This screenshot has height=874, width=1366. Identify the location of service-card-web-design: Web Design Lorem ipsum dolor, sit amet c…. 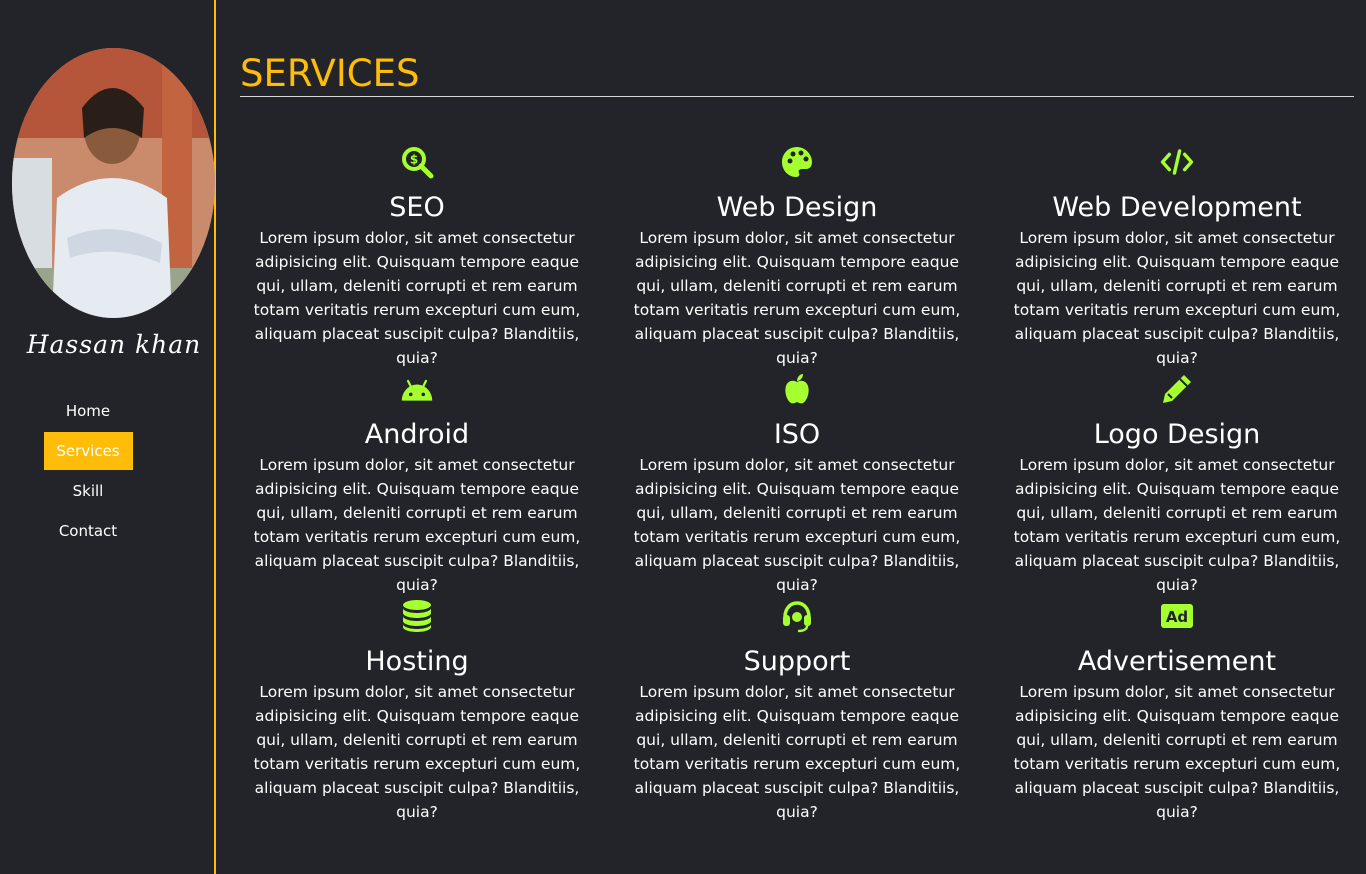
(797, 253).